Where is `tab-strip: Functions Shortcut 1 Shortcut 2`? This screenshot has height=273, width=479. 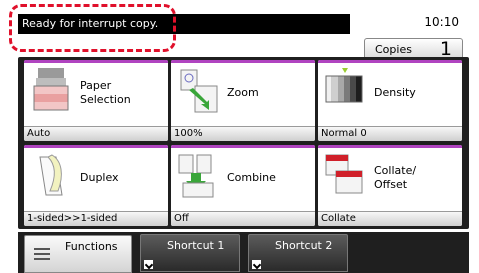
tab-strip: Functions Shortcut 1 Shortcut 2 is located at coordinates (243, 252).